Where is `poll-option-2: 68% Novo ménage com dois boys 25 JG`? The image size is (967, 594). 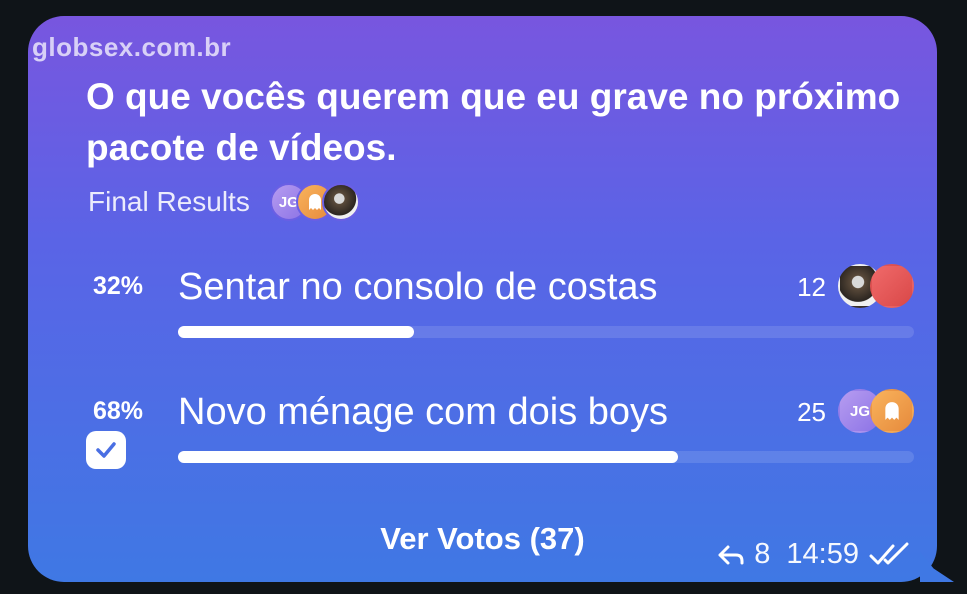
poll-option-2: 68% Novo ménage com dois boys 25 JG is located at coordinates (503, 434).